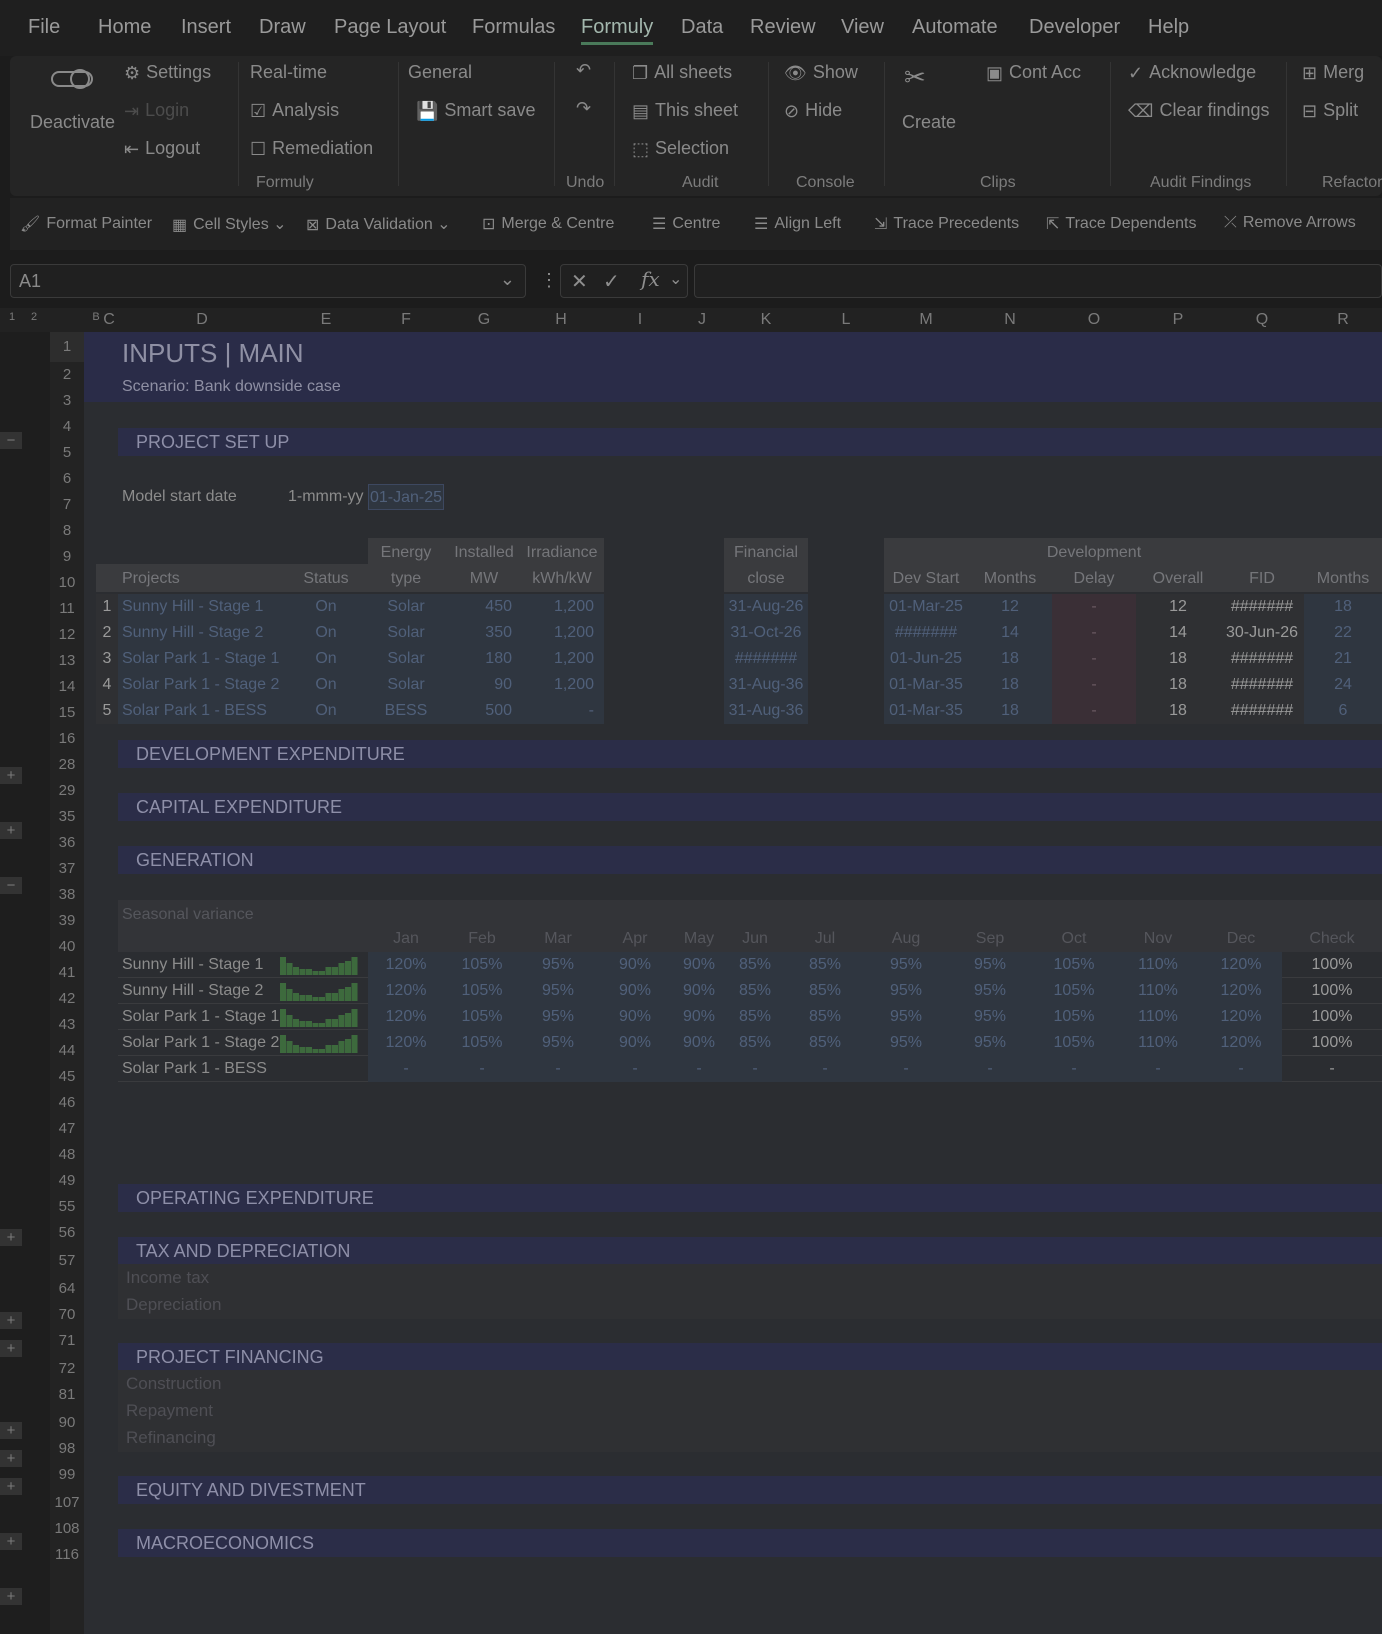 The height and width of the screenshot is (1634, 1382). I want to click on all-sheets-button: ❐ All sheets, so click(682, 73).